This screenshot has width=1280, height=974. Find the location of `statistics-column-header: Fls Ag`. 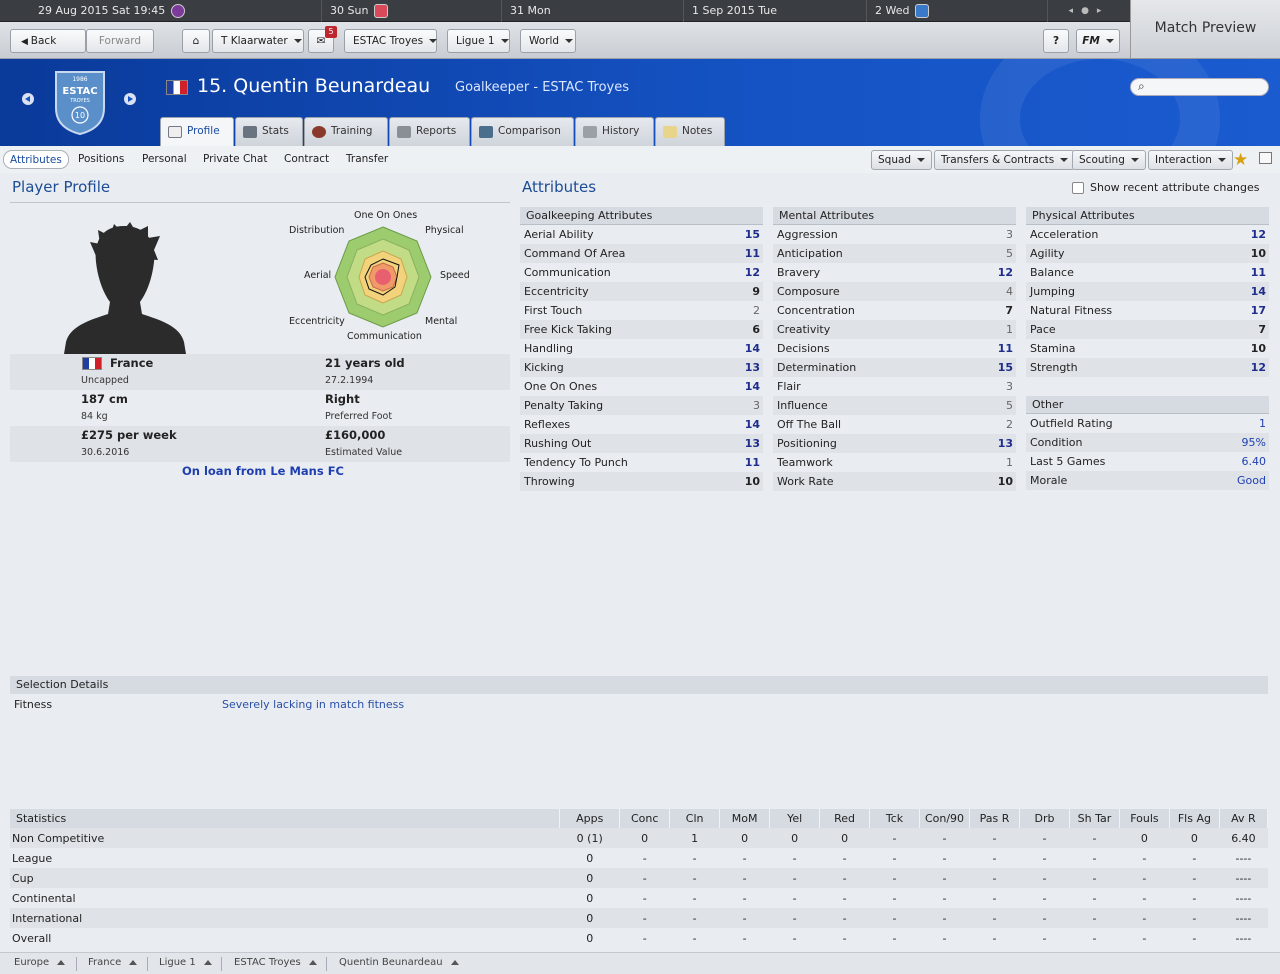

statistics-column-header: Fls Ag is located at coordinates (1194, 818).